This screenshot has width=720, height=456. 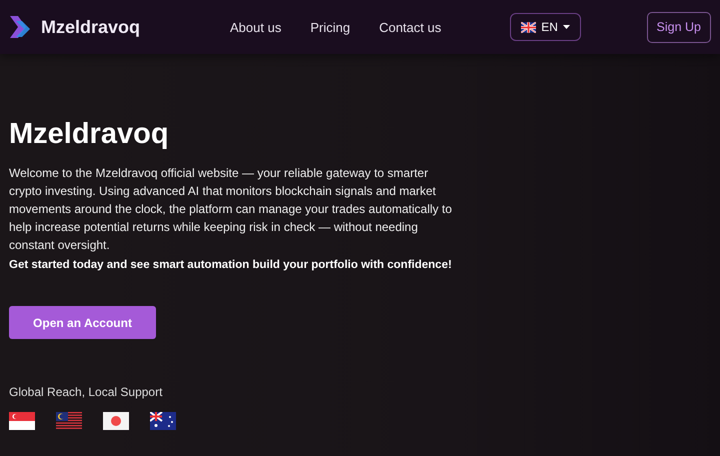 I want to click on caret-icon, so click(x=566, y=27).